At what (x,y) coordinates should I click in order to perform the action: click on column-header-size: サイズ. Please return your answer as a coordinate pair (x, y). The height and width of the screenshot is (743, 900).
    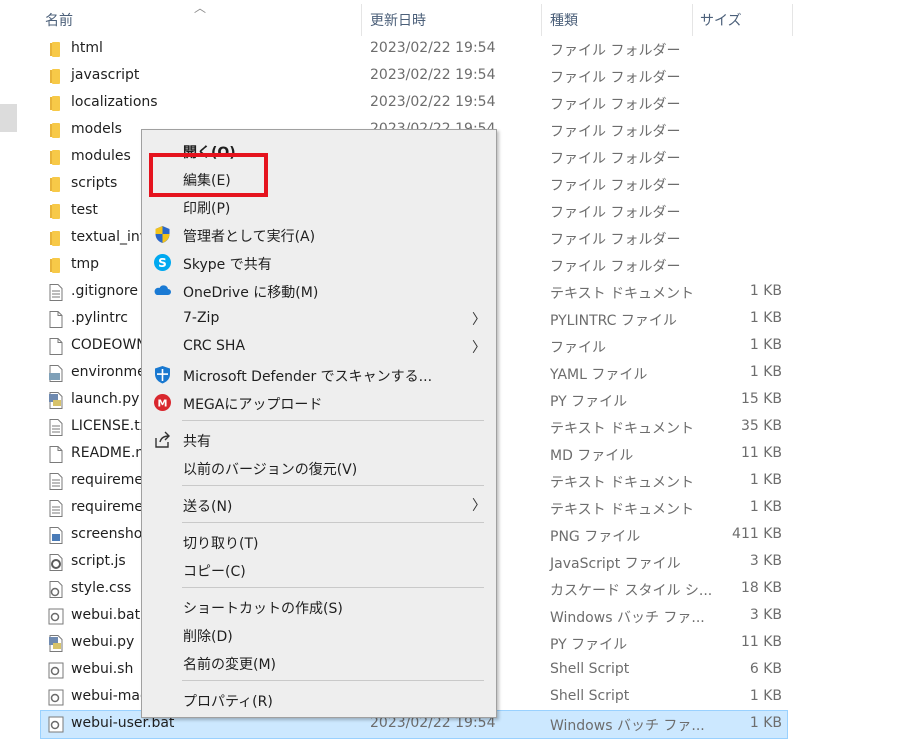
    Looking at the image, I should click on (721, 20).